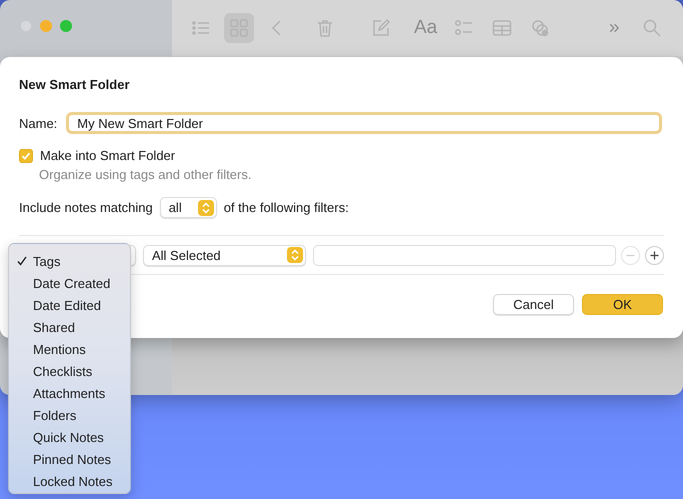 The image size is (683, 499). Describe the element at coordinates (502, 28) in the screenshot. I see `table-icon` at that location.